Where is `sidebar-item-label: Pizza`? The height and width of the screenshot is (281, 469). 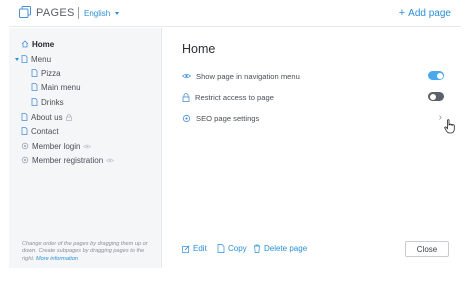
sidebar-item-label: Pizza is located at coordinates (51, 73).